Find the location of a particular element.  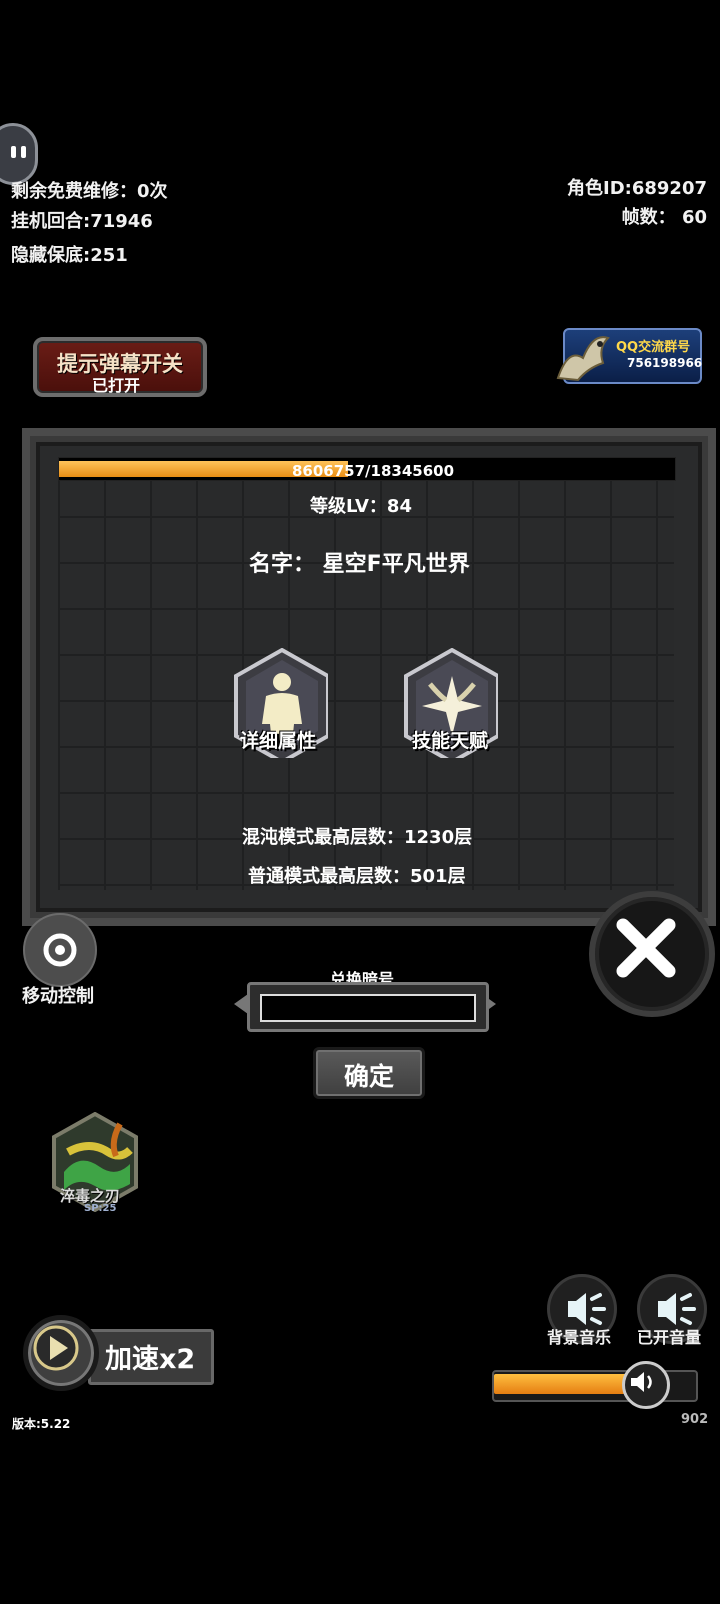

redeem-input-frame is located at coordinates (368, 1007).